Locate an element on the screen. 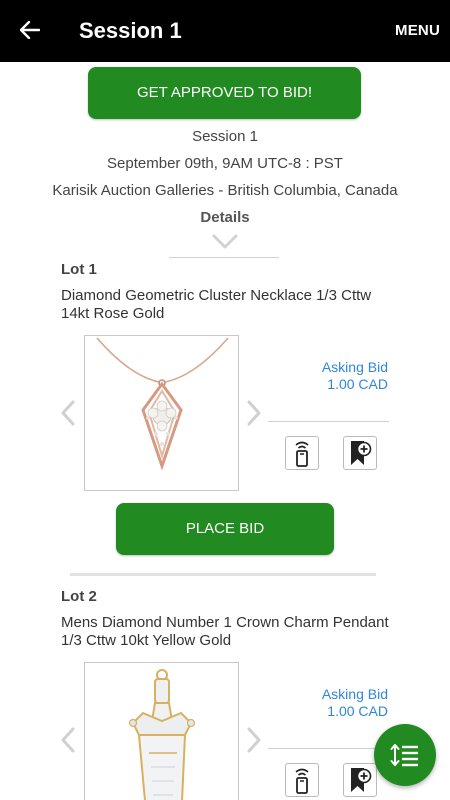 The image size is (450, 800). lot-1-bid-divider is located at coordinates (328, 421).